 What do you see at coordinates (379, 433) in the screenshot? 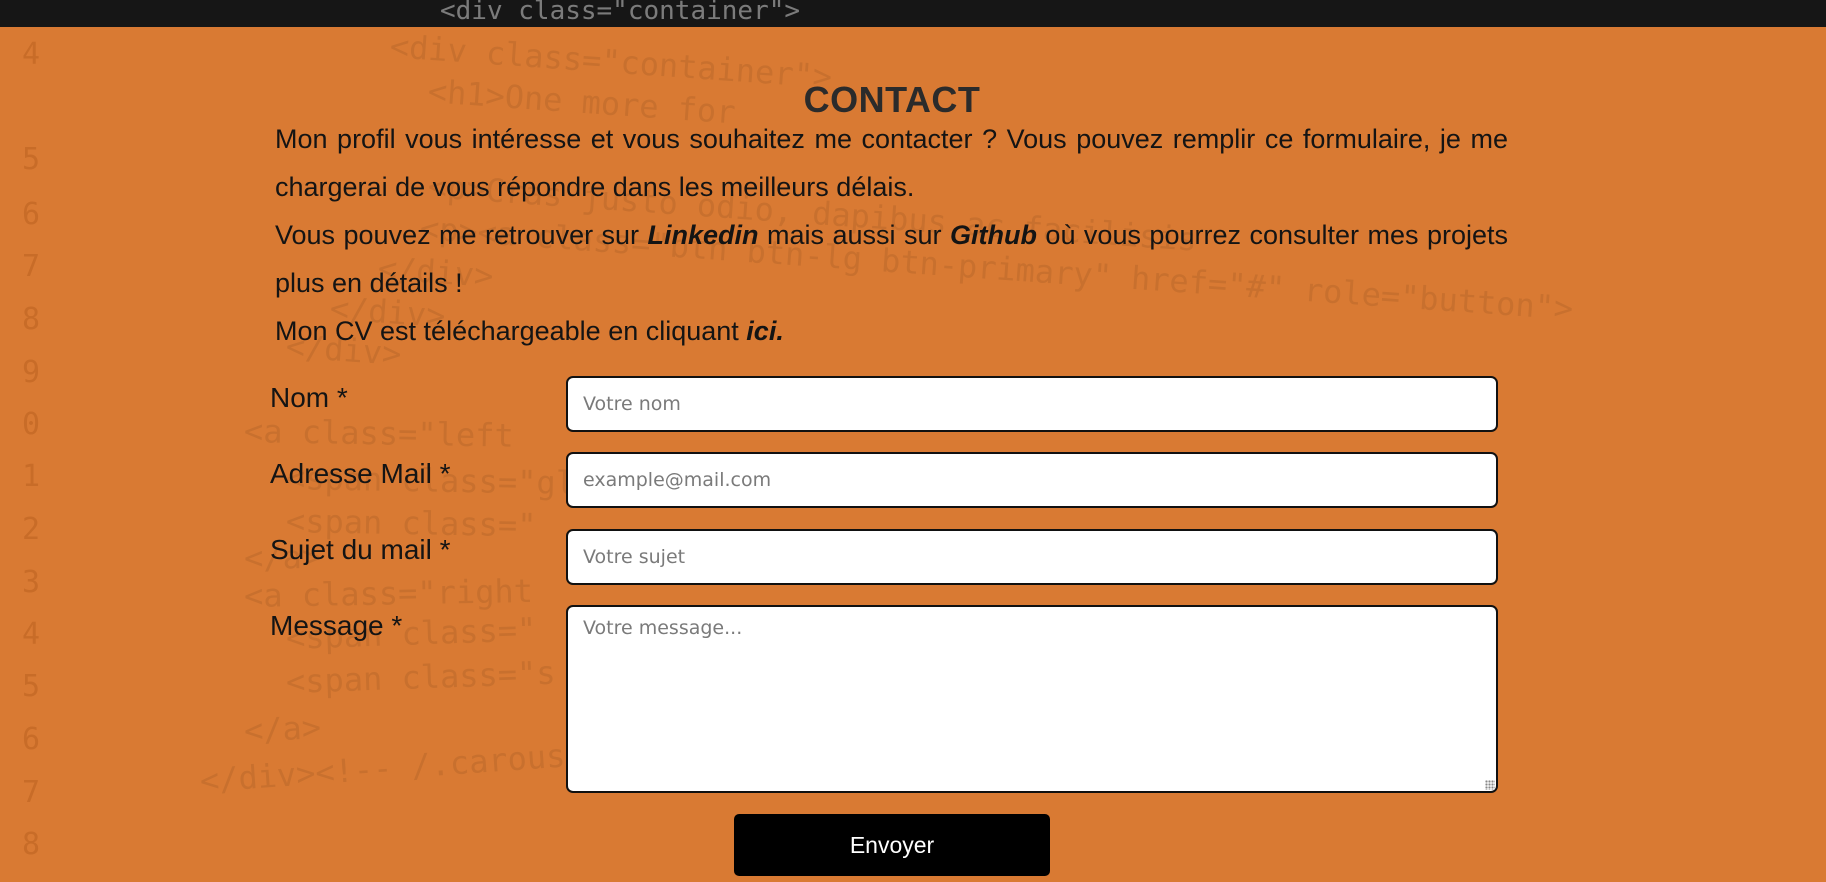
I see `bg-code-line: <a class="left` at bounding box center [379, 433].